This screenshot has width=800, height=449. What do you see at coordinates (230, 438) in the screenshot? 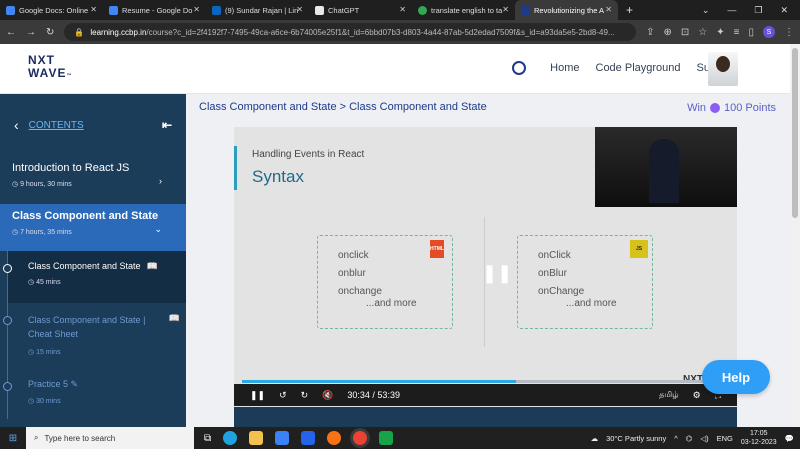
I see `edge-icon` at bounding box center [230, 438].